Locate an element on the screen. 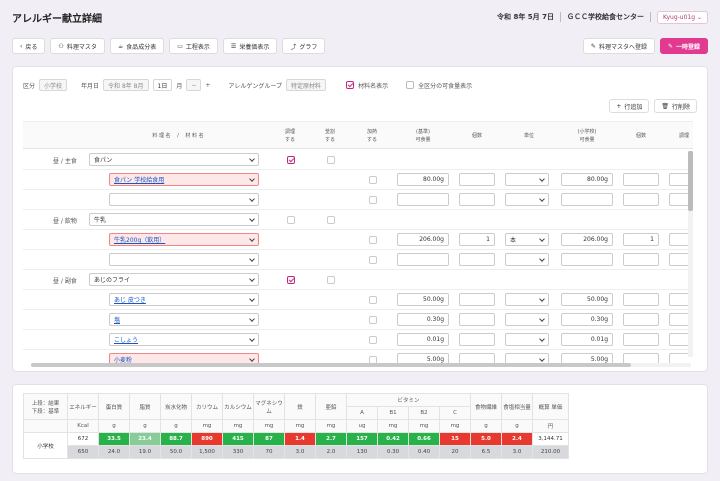  col-count: 個数 is located at coordinates (476, 136).